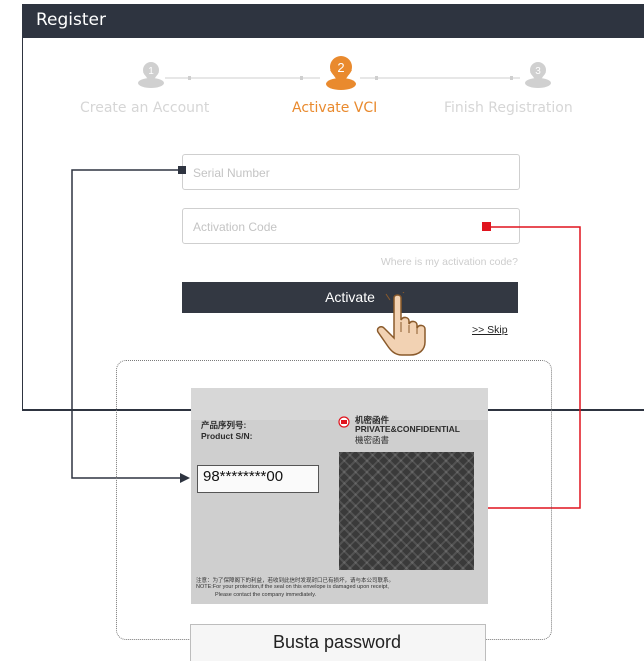 The width and height of the screenshot is (644, 661). What do you see at coordinates (407, 429) in the screenshot?
I see `confidential-label-en: PRIVATE&CONFIDENTIAL` at bounding box center [407, 429].